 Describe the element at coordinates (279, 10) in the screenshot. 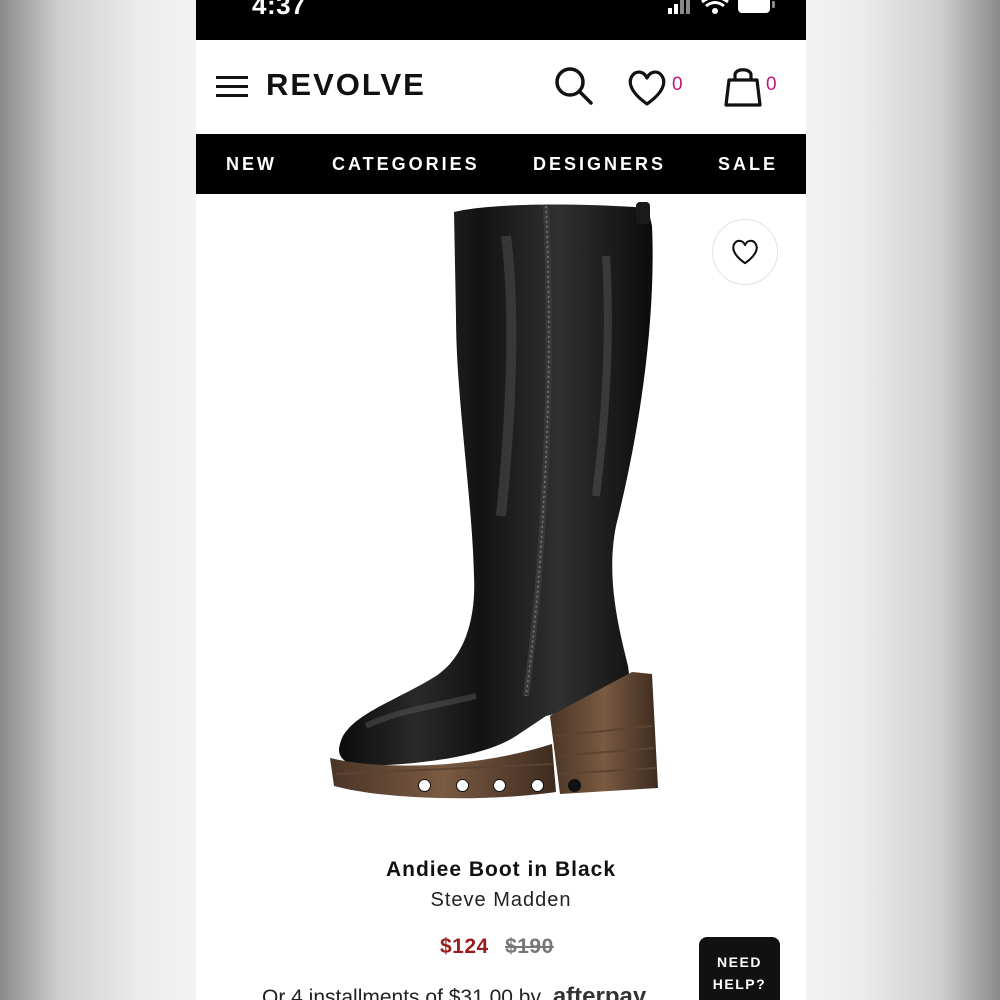

I see `status-time: 4:37` at that location.